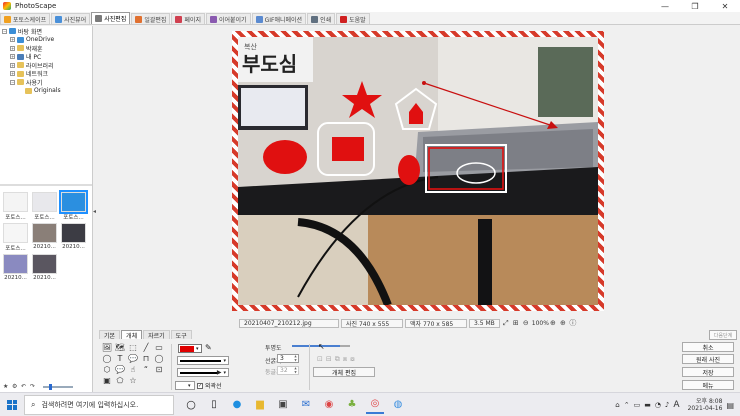 The width and height of the screenshot is (740, 416). I want to click on tree-item: + 네트워크, so click(46, 74).